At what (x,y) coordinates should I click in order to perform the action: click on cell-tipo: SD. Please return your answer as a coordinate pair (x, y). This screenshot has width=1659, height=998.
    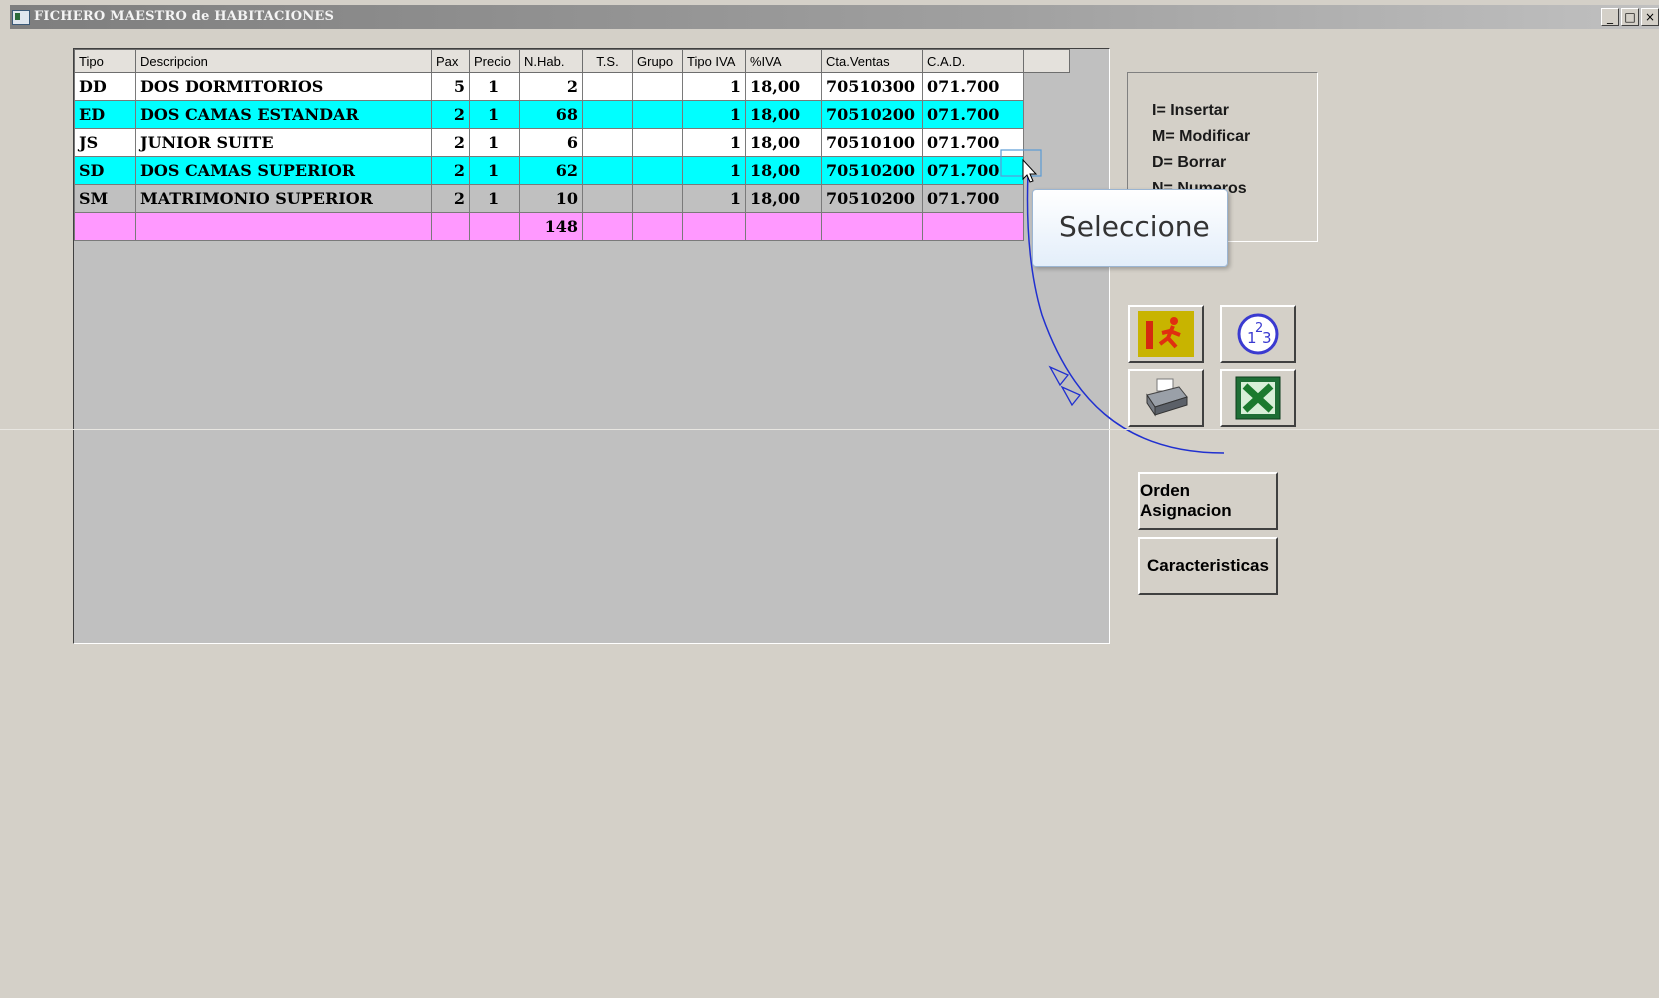
    Looking at the image, I should click on (105, 170).